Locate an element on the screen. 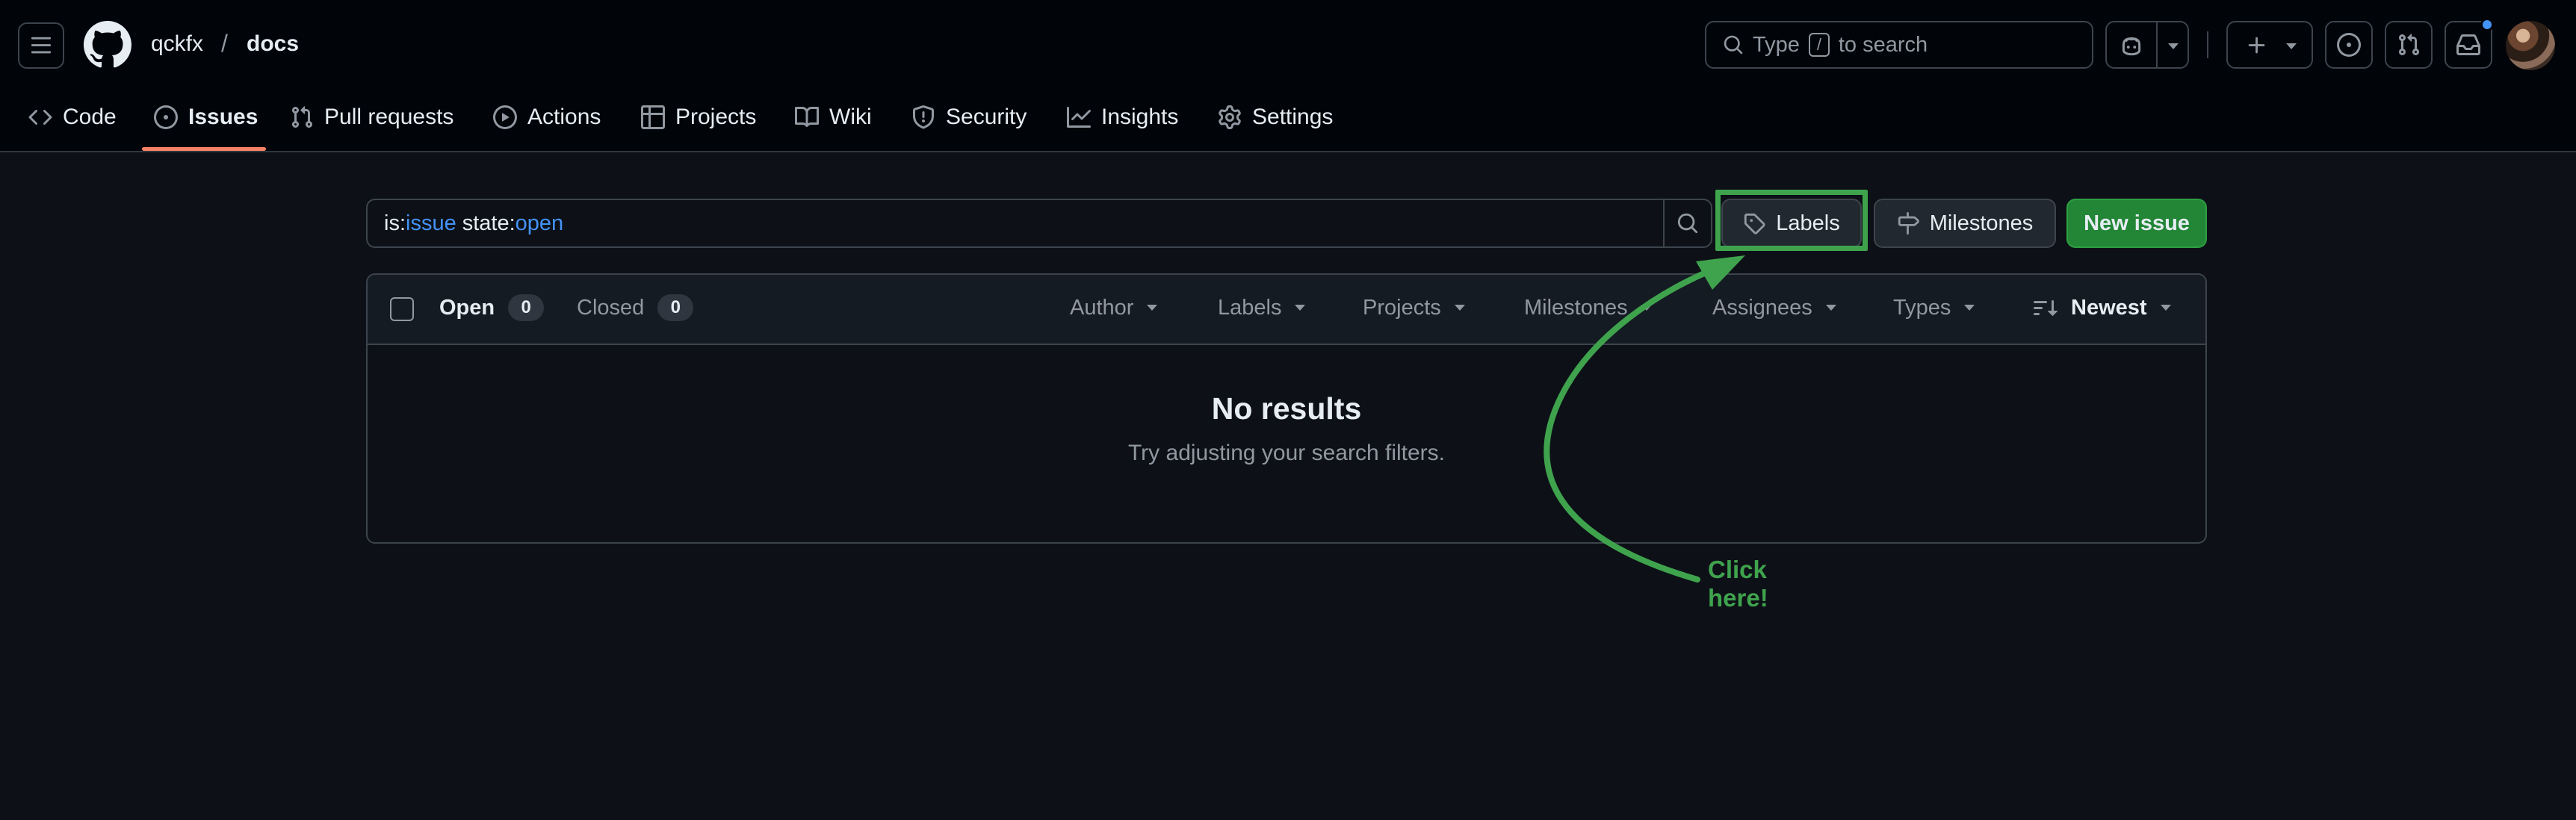  copilot-icon is located at coordinates (2131, 46).